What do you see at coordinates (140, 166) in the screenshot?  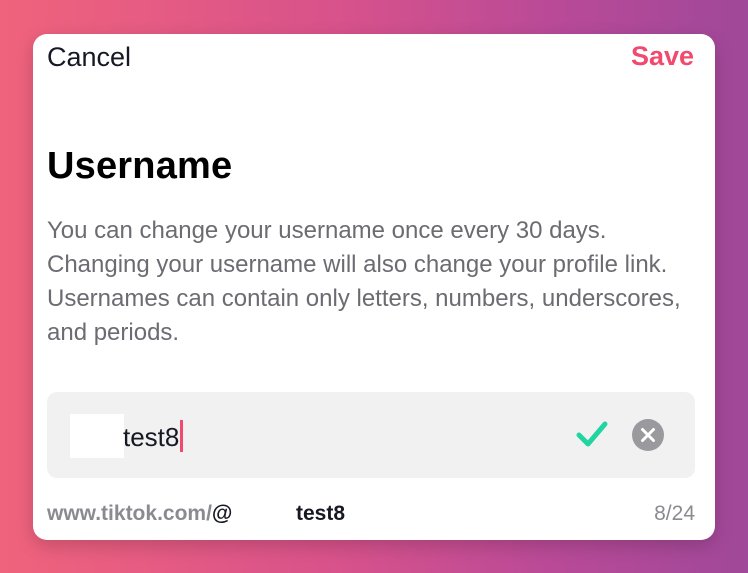 I see `page-title: Username` at bounding box center [140, 166].